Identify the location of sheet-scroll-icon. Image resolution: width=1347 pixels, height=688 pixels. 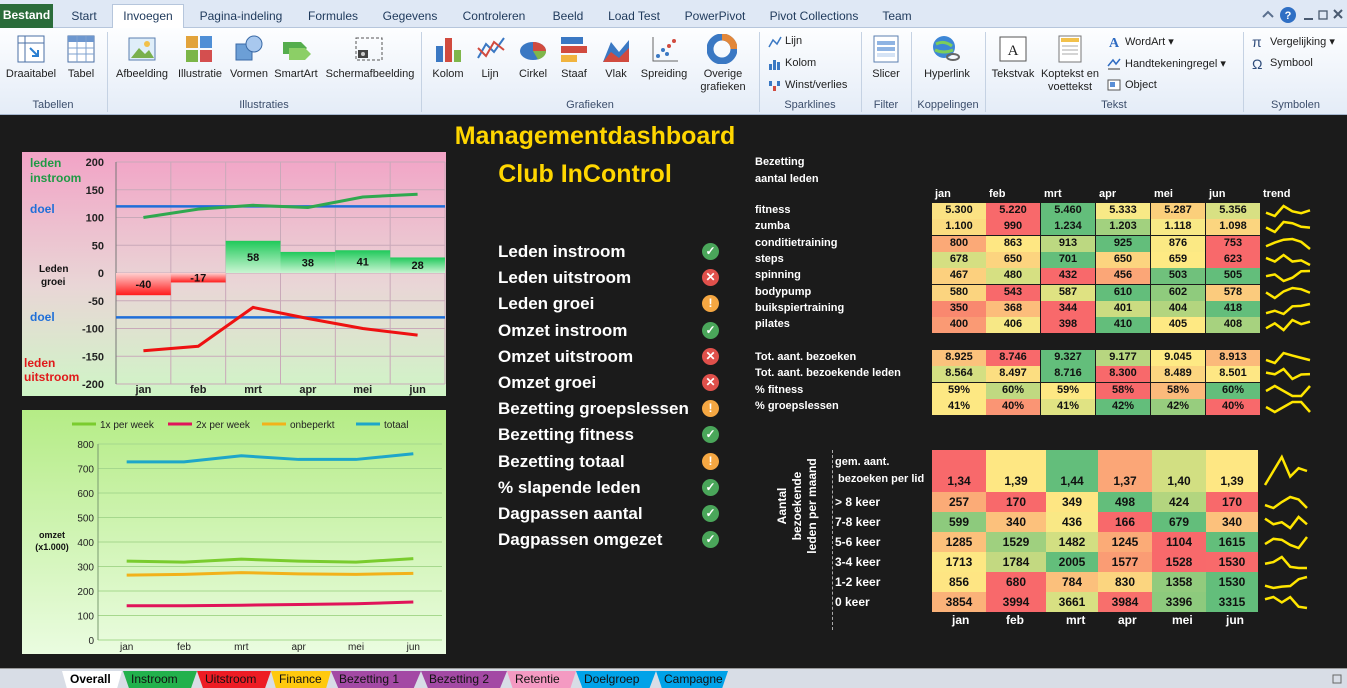
(1337, 679).